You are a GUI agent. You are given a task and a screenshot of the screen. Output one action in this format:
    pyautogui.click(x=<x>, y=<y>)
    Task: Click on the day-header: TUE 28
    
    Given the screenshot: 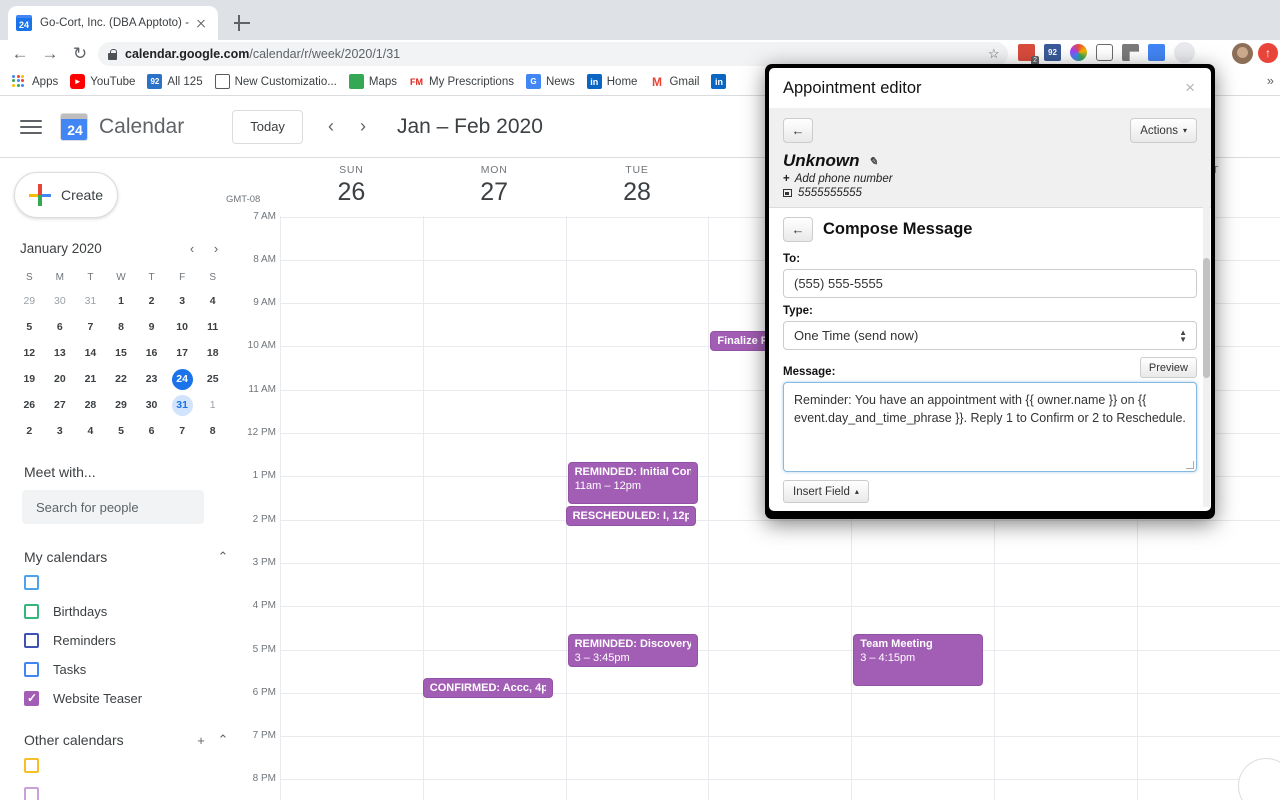 What is the action you would take?
    pyautogui.click(x=637, y=182)
    